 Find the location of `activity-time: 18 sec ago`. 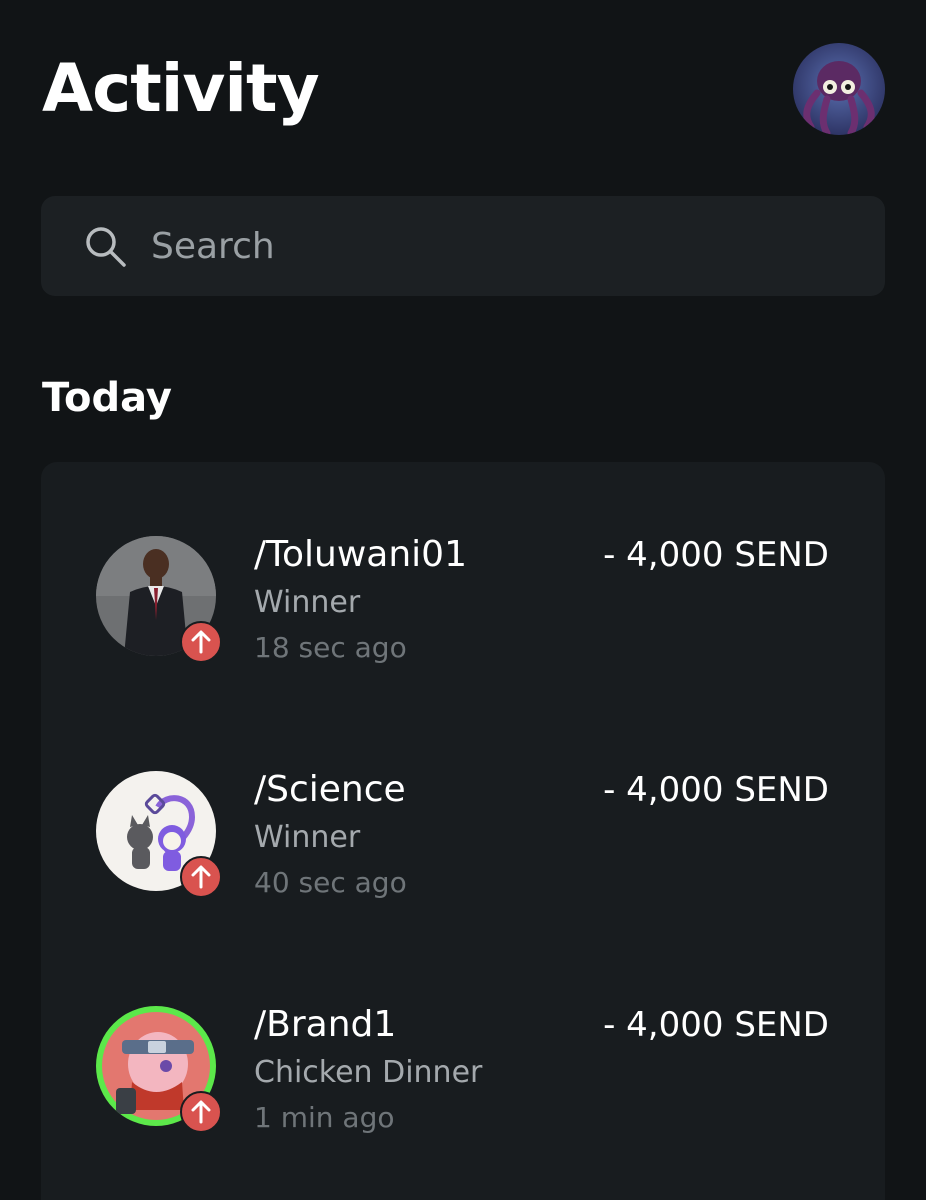

activity-time: 18 sec ago is located at coordinates (330, 647).